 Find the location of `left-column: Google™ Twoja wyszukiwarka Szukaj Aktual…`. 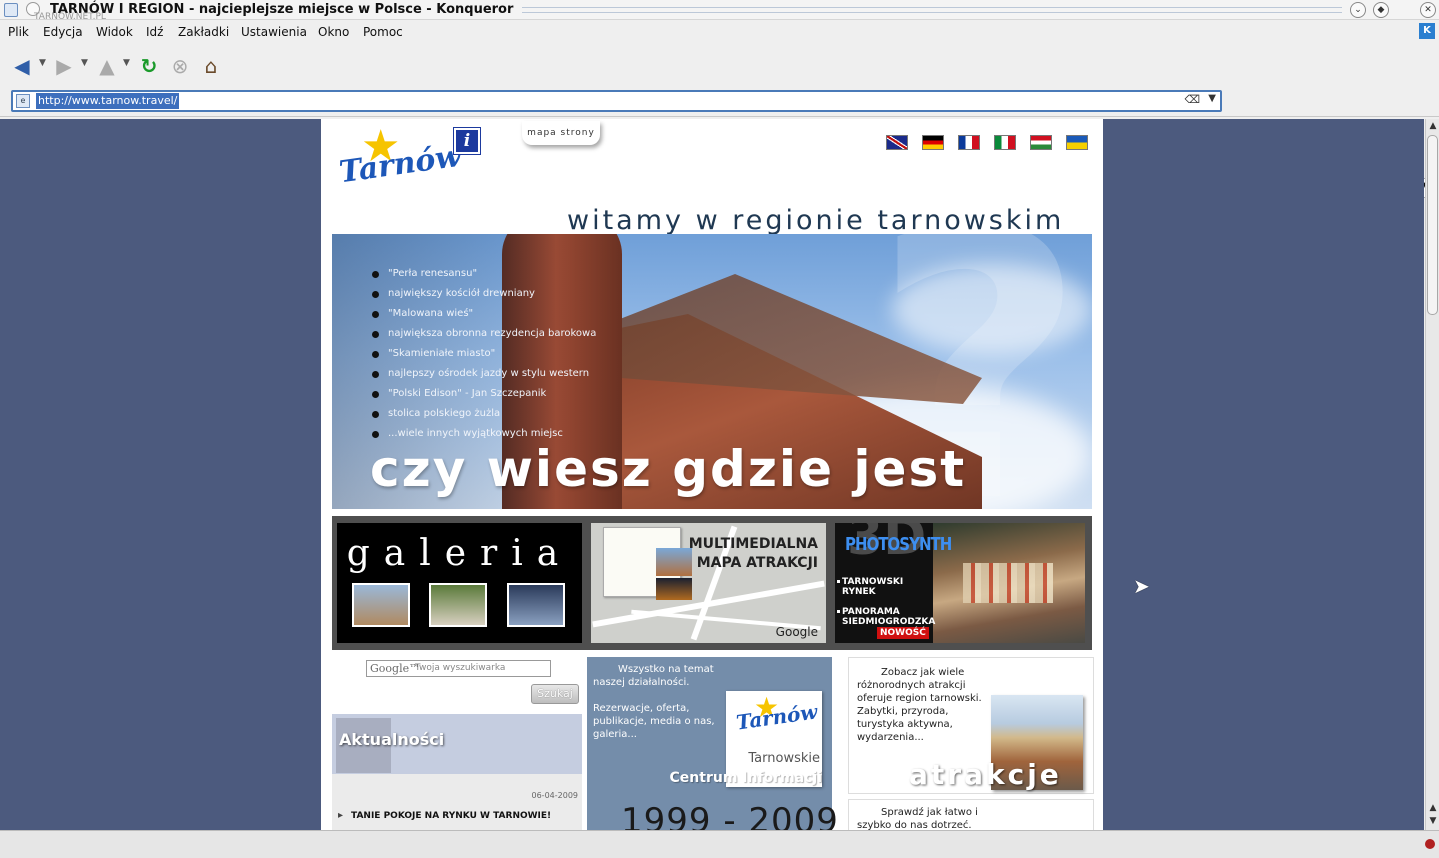

left-column: Google™ Twoja wyszukiwarka Szukaj Aktual… is located at coordinates (457, 743).